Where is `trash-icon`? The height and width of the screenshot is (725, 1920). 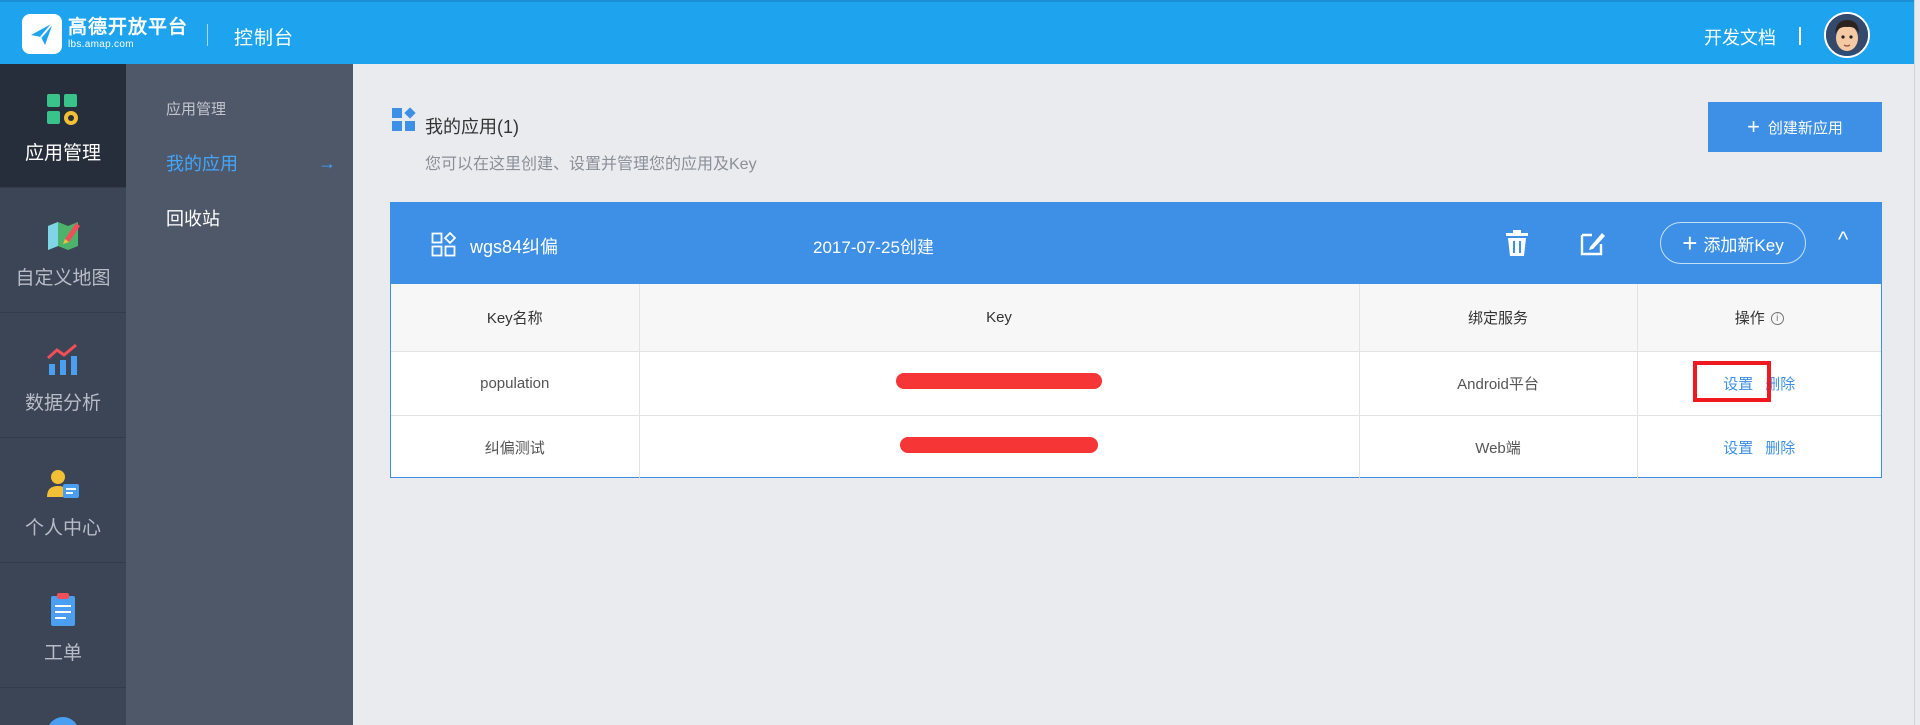
trash-icon is located at coordinates (1517, 243).